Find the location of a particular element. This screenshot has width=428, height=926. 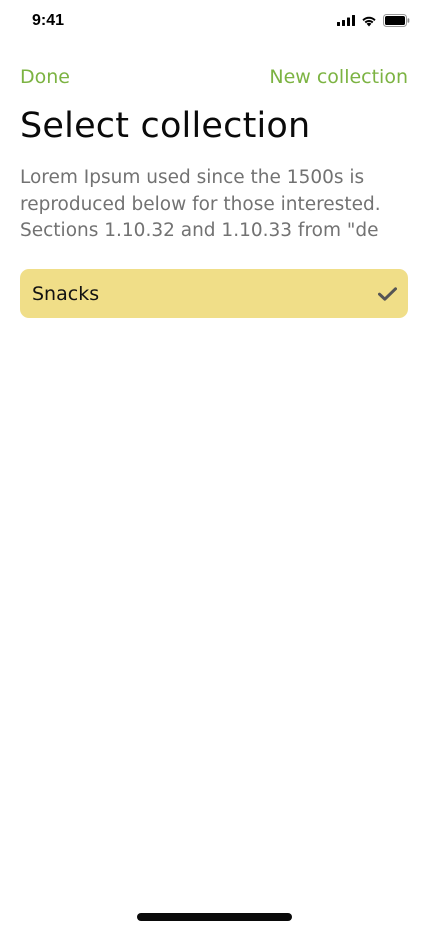

new-collection-button: New collection is located at coordinates (338, 77).